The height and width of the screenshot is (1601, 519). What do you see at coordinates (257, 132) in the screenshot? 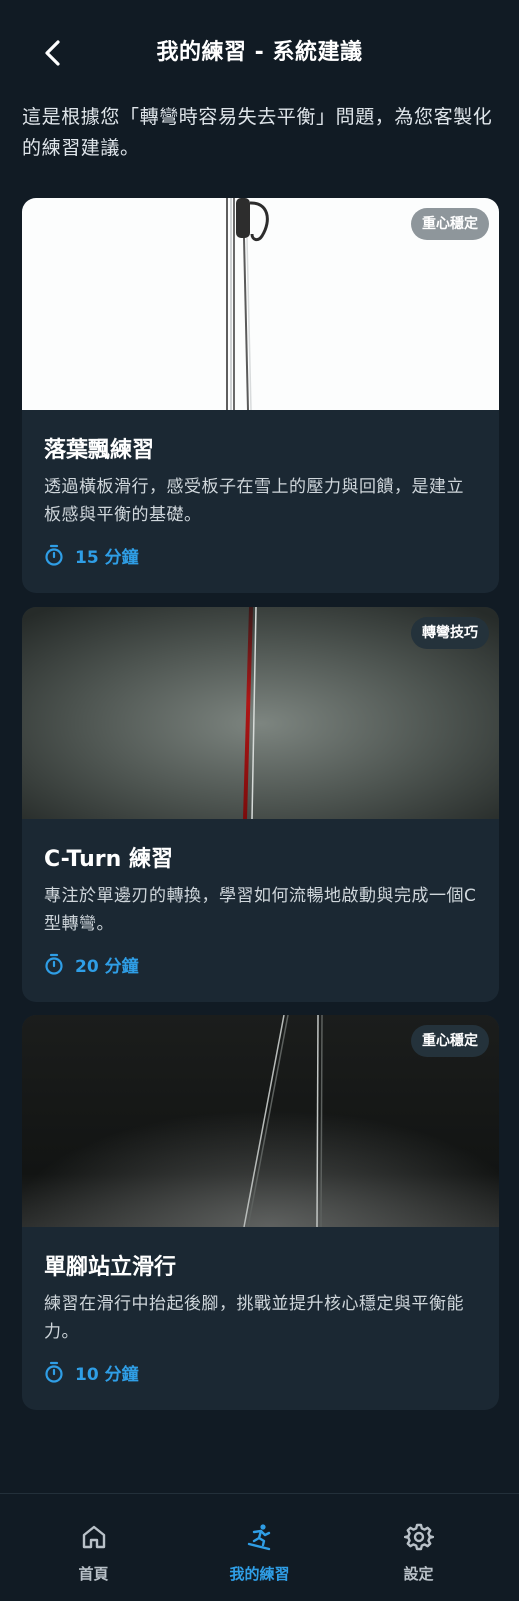
I see `intro-text: 這是根據您「轉彎時容易失去平衡」問題，為您客製化的練習建議。` at bounding box center [257, 132].